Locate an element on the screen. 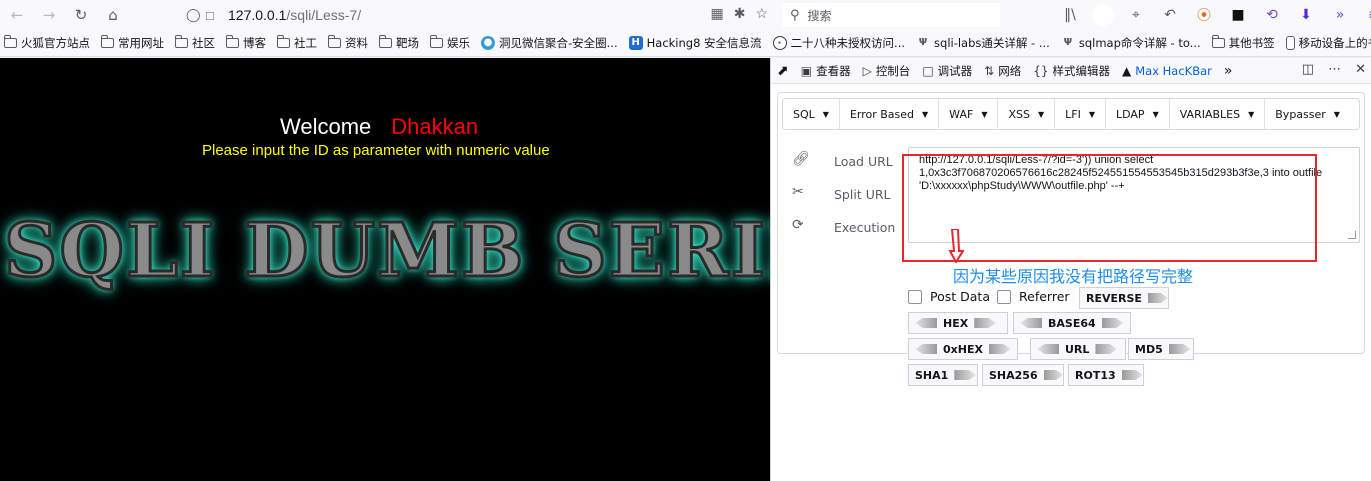 This screenshot has width=1371, height=481. qr-code-icon: ▦ is located at coordinates (716, 13).